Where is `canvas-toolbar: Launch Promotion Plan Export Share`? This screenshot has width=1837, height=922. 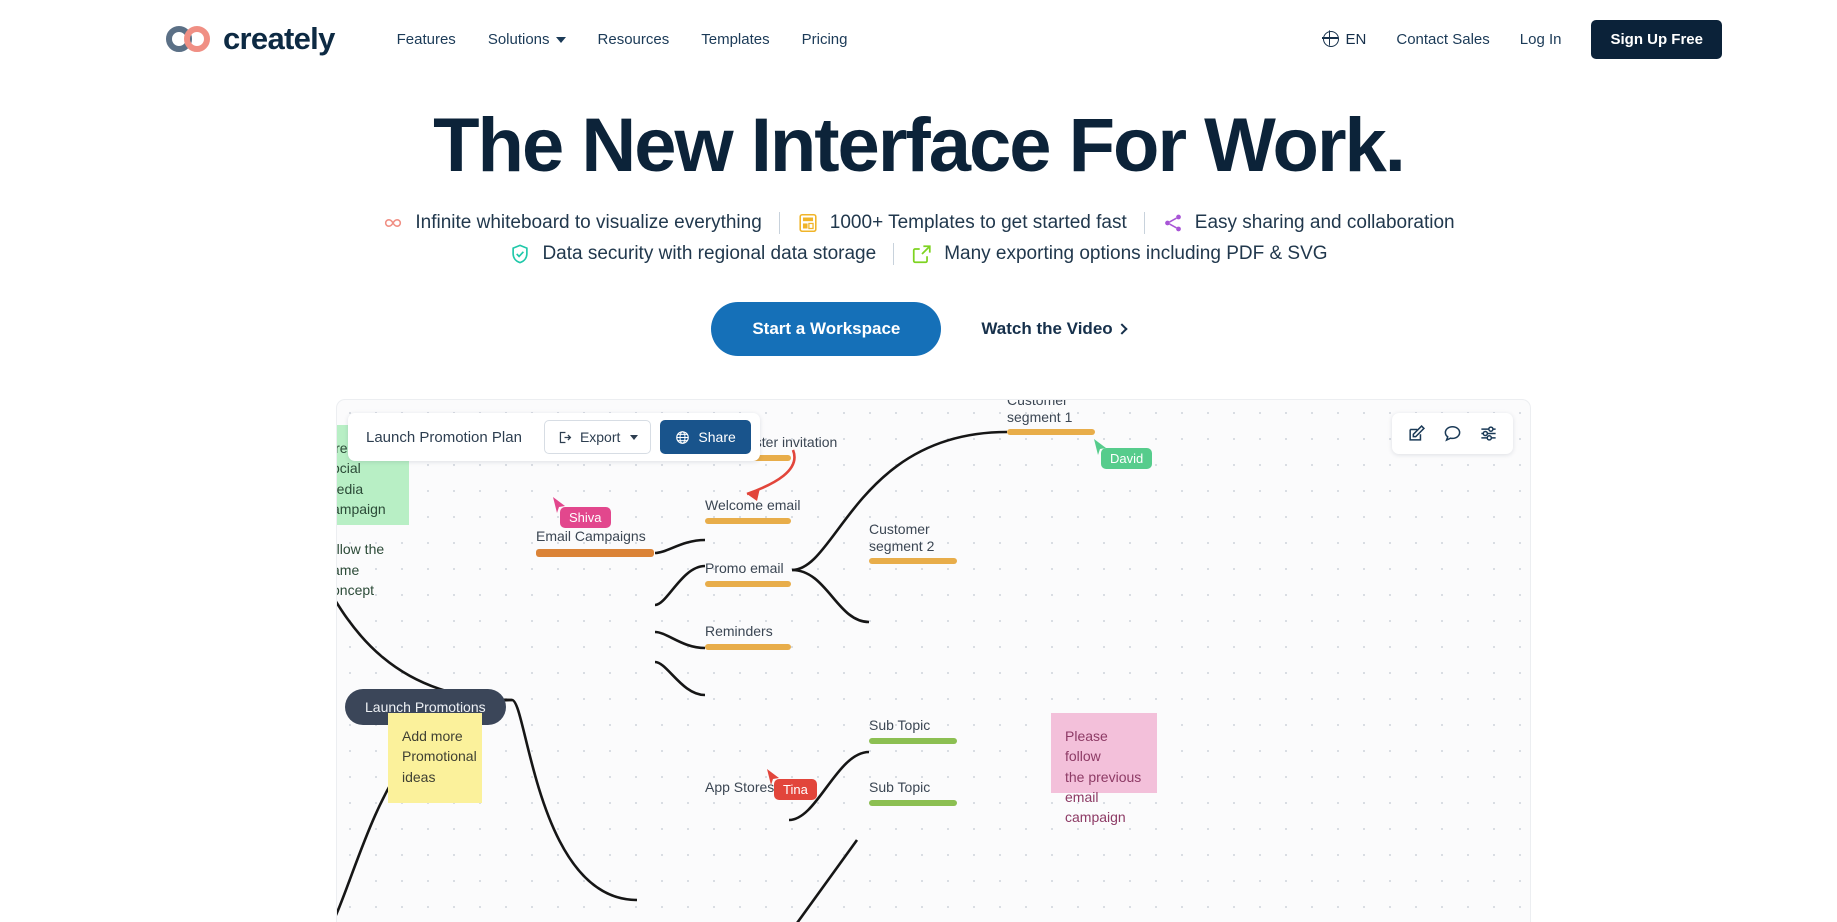
canvas-toolbar: Launch Promotion Plan Export Share is located at coordinates (554, 437).